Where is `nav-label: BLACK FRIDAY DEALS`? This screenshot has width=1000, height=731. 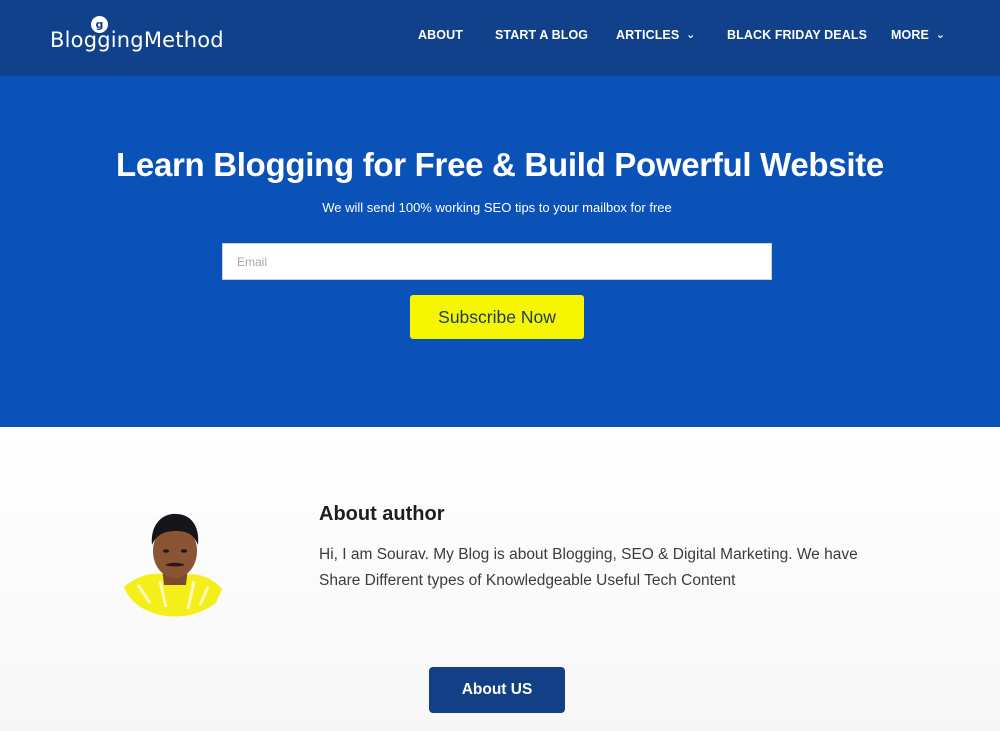 nav-label: BLACK FRIDAY DEALS is located at coordinates (797, 35).